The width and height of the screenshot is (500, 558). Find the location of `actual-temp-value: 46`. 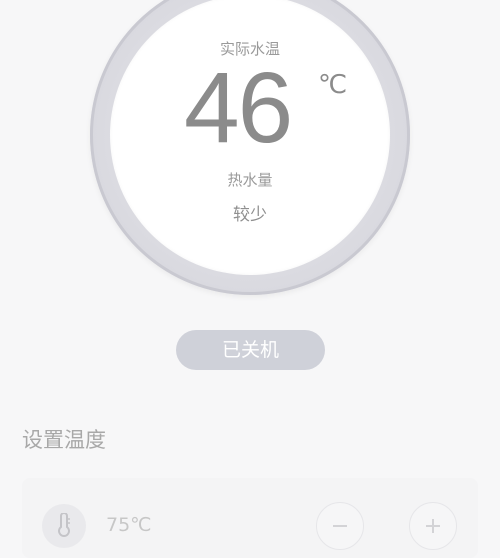

actual-temp-value: 46 is located at coordinates (238, 108).